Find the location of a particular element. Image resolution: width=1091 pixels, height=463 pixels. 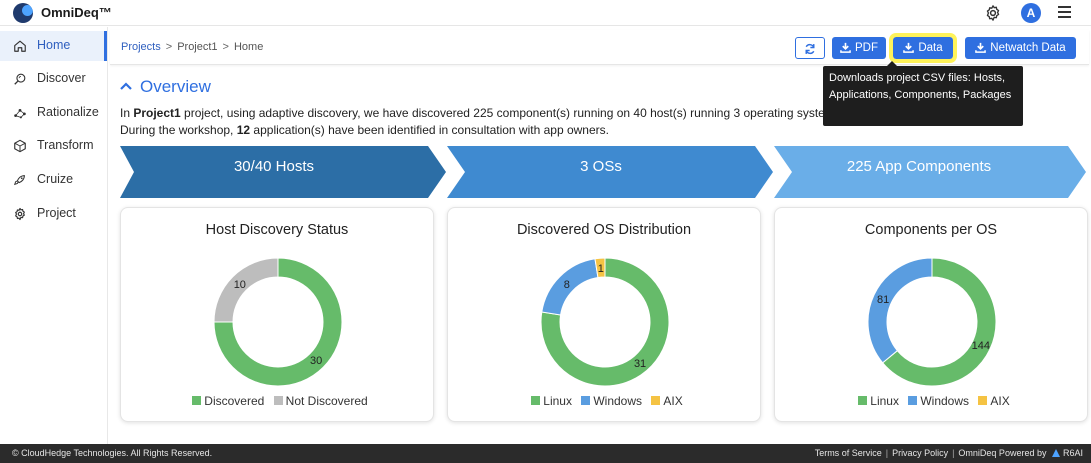

powered-by-text: OmniDeq Powered by is located at coordinates (1002, 453).